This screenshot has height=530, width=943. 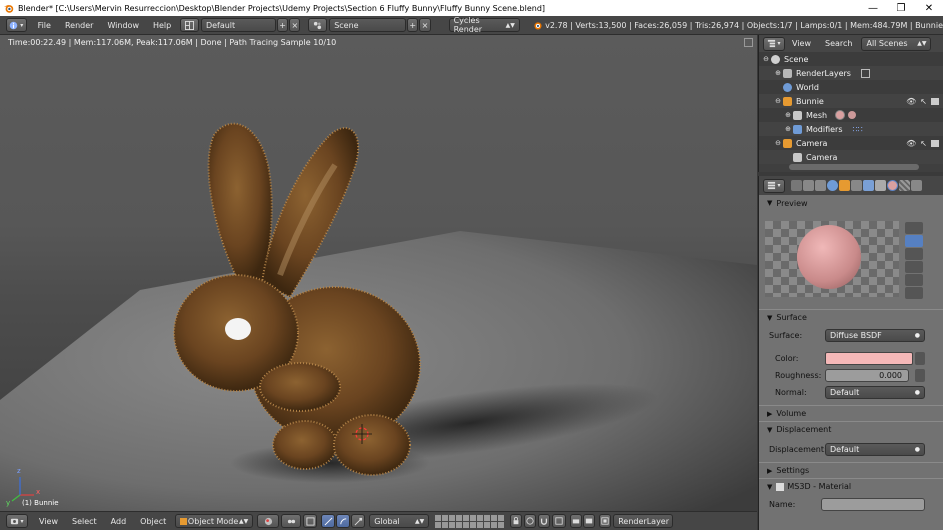 I want to click on outliner-row-modifiers: ⊕ Modifiers ∷∷, so click(x=851, y=129).